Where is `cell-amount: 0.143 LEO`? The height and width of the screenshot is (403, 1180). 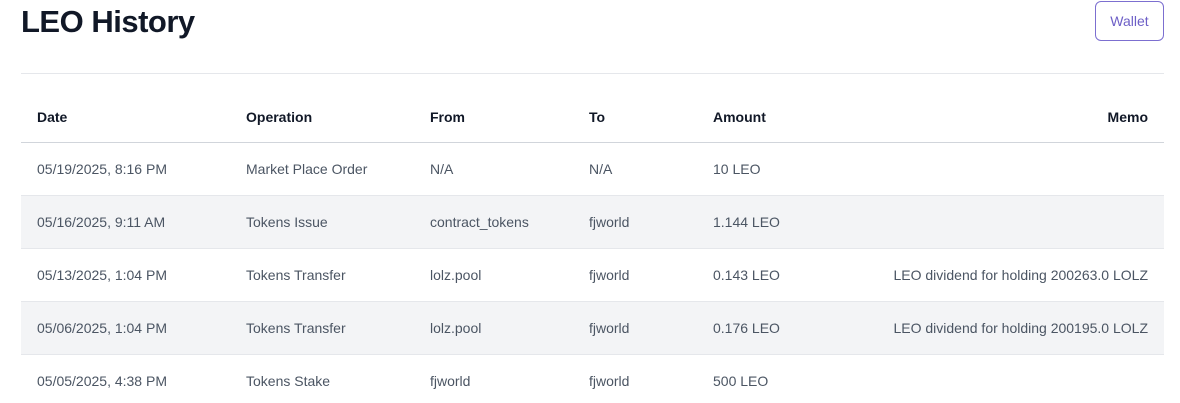
cell-amount: 0.143 LEO is located at coordinates (777, 275).